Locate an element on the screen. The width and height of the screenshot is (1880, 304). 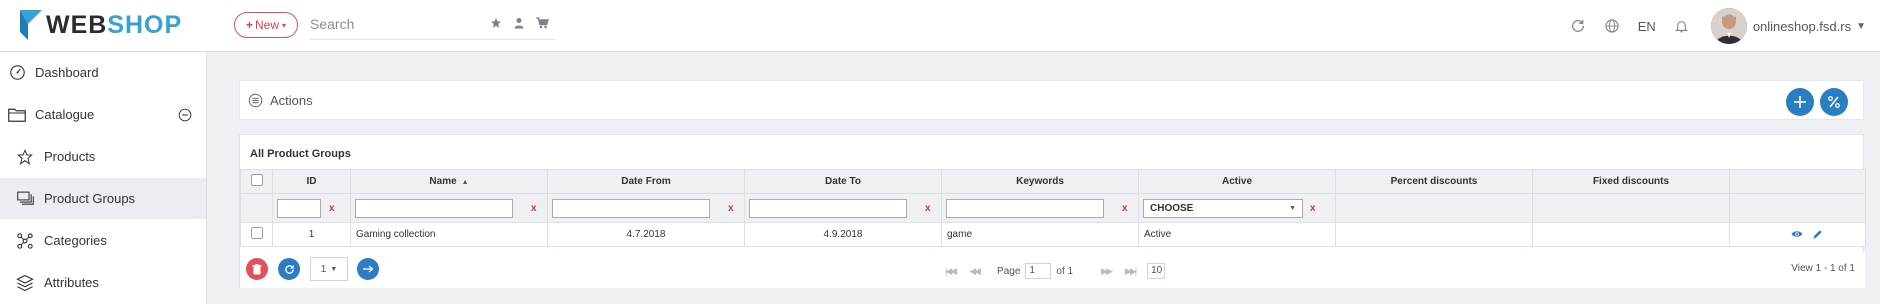
column-header-actions is located at coordinates (1797, 181).